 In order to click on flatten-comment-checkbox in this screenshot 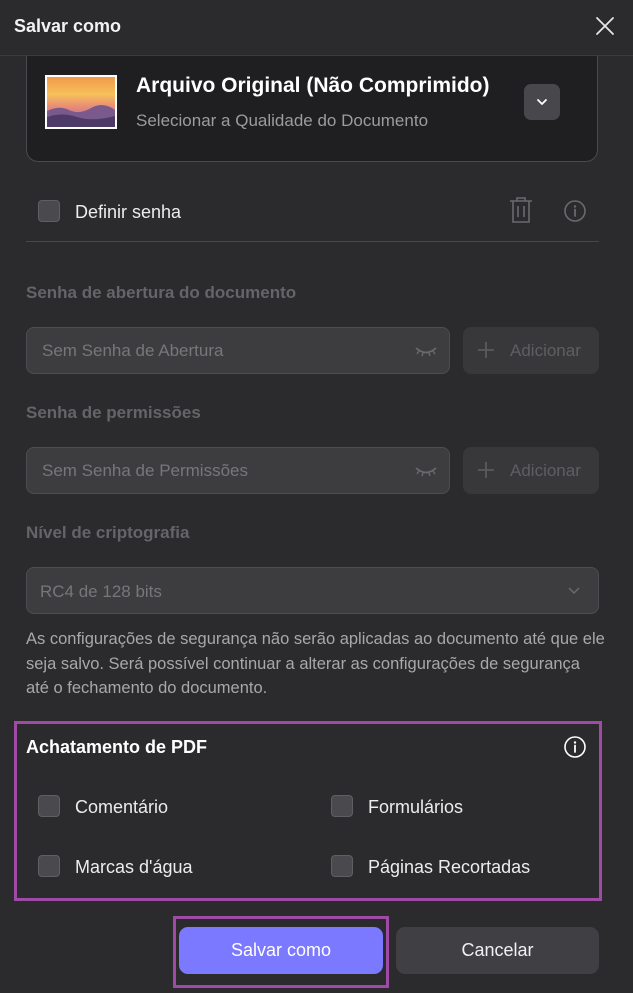, I will do `click(49, 806)`.